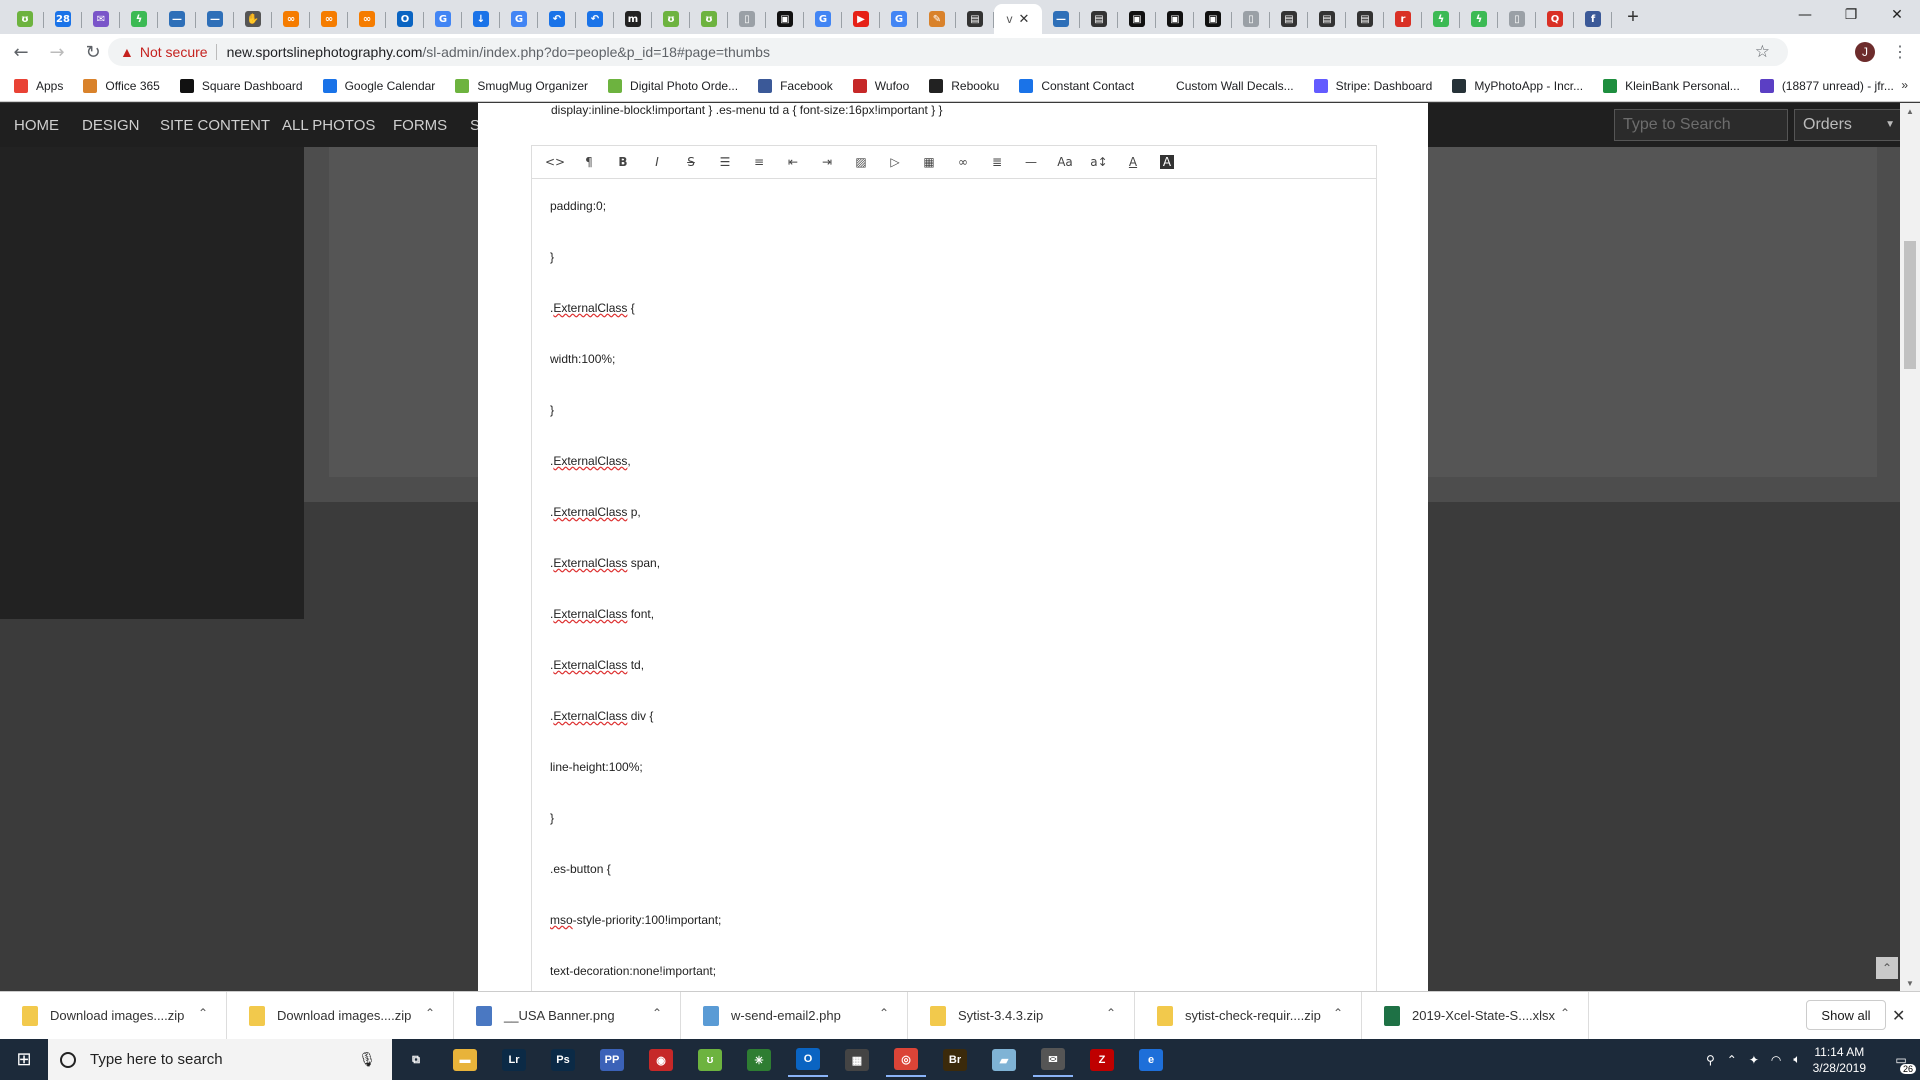  What do you see at coordinates (563, 1060) in the screenshot?
I see `photoshop-icon: Ps` at bounding box center [563, 1060].